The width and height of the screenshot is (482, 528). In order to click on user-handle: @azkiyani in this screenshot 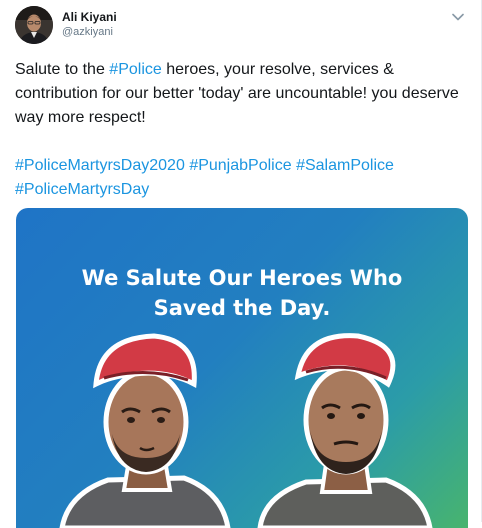, I will do `click(87, 32)`.